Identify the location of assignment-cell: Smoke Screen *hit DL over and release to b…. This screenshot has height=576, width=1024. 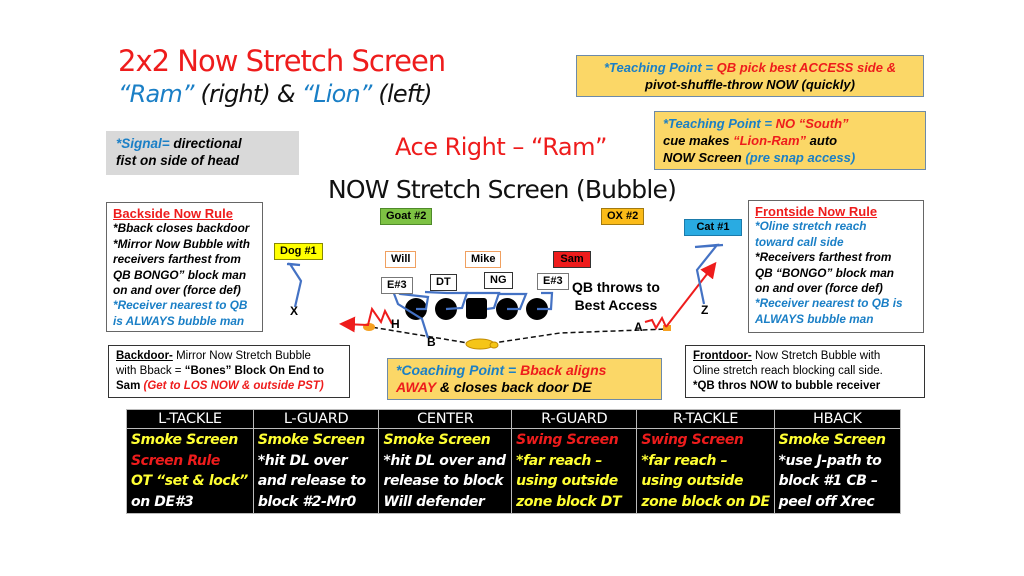
(445, 471).